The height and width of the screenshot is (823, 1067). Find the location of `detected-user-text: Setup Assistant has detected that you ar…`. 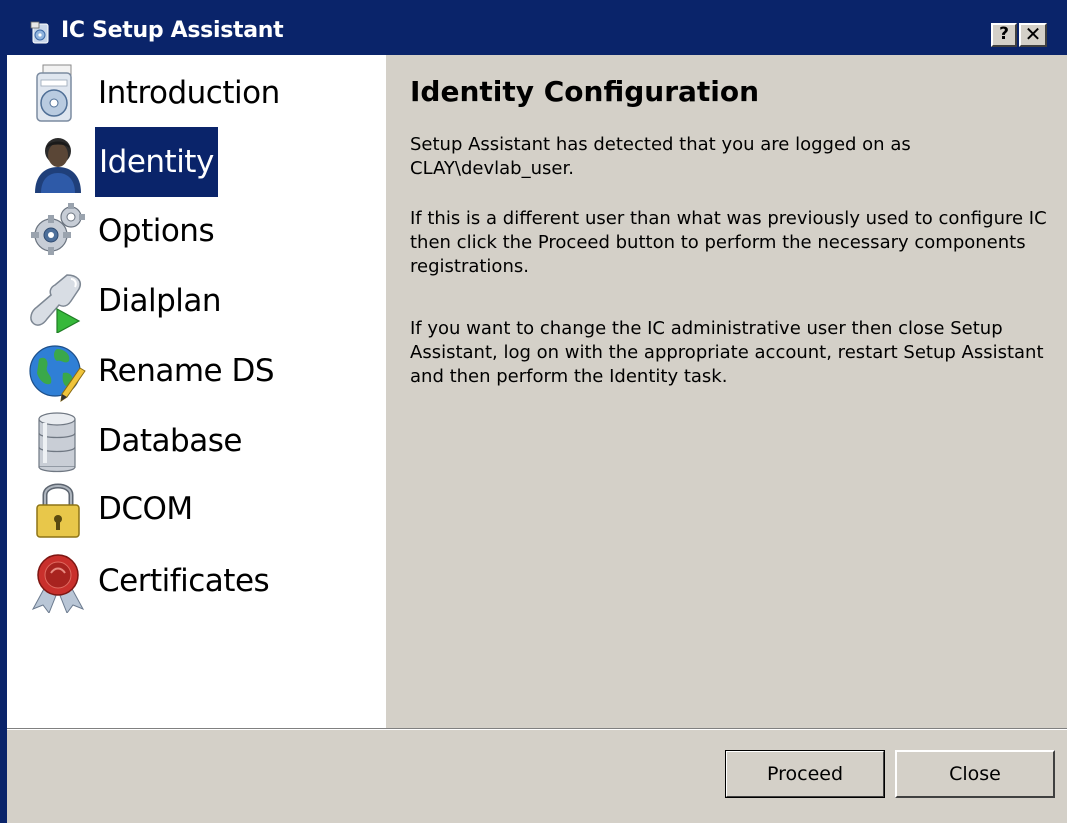

detected-user-text: Setup Assistant has detected that you ar… is located at coordinates (660, 156).